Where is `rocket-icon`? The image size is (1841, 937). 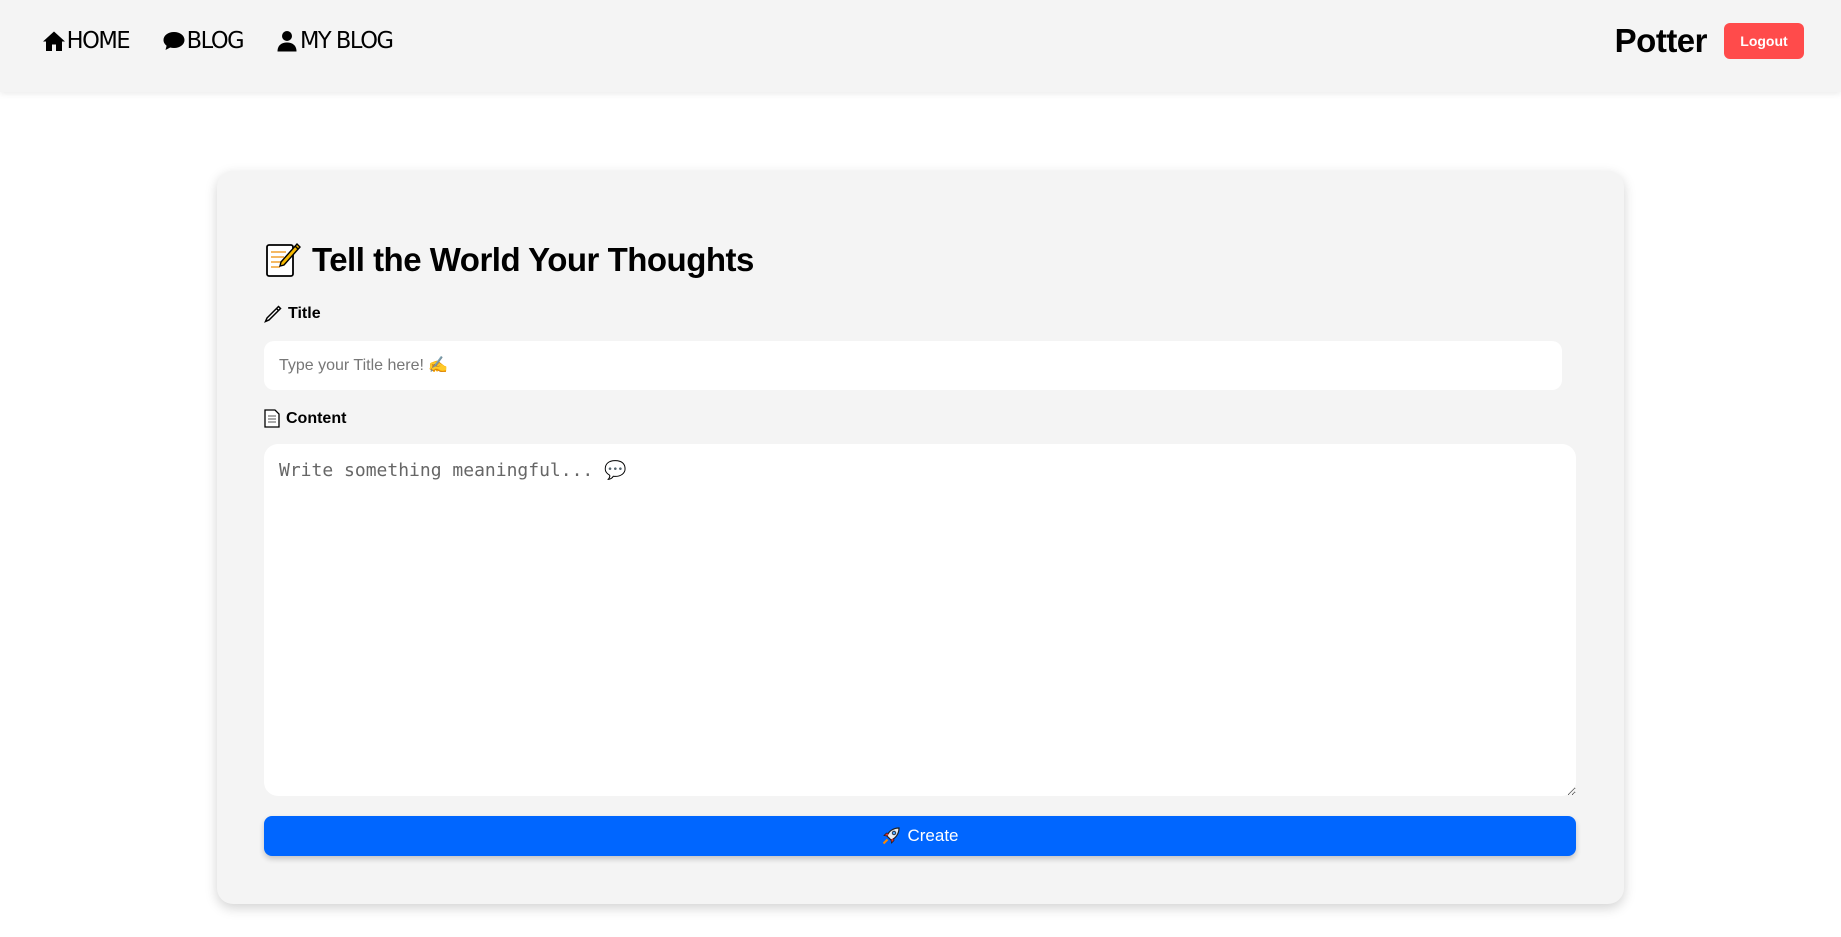 rocket-icon is located at coordinates (891, 836).